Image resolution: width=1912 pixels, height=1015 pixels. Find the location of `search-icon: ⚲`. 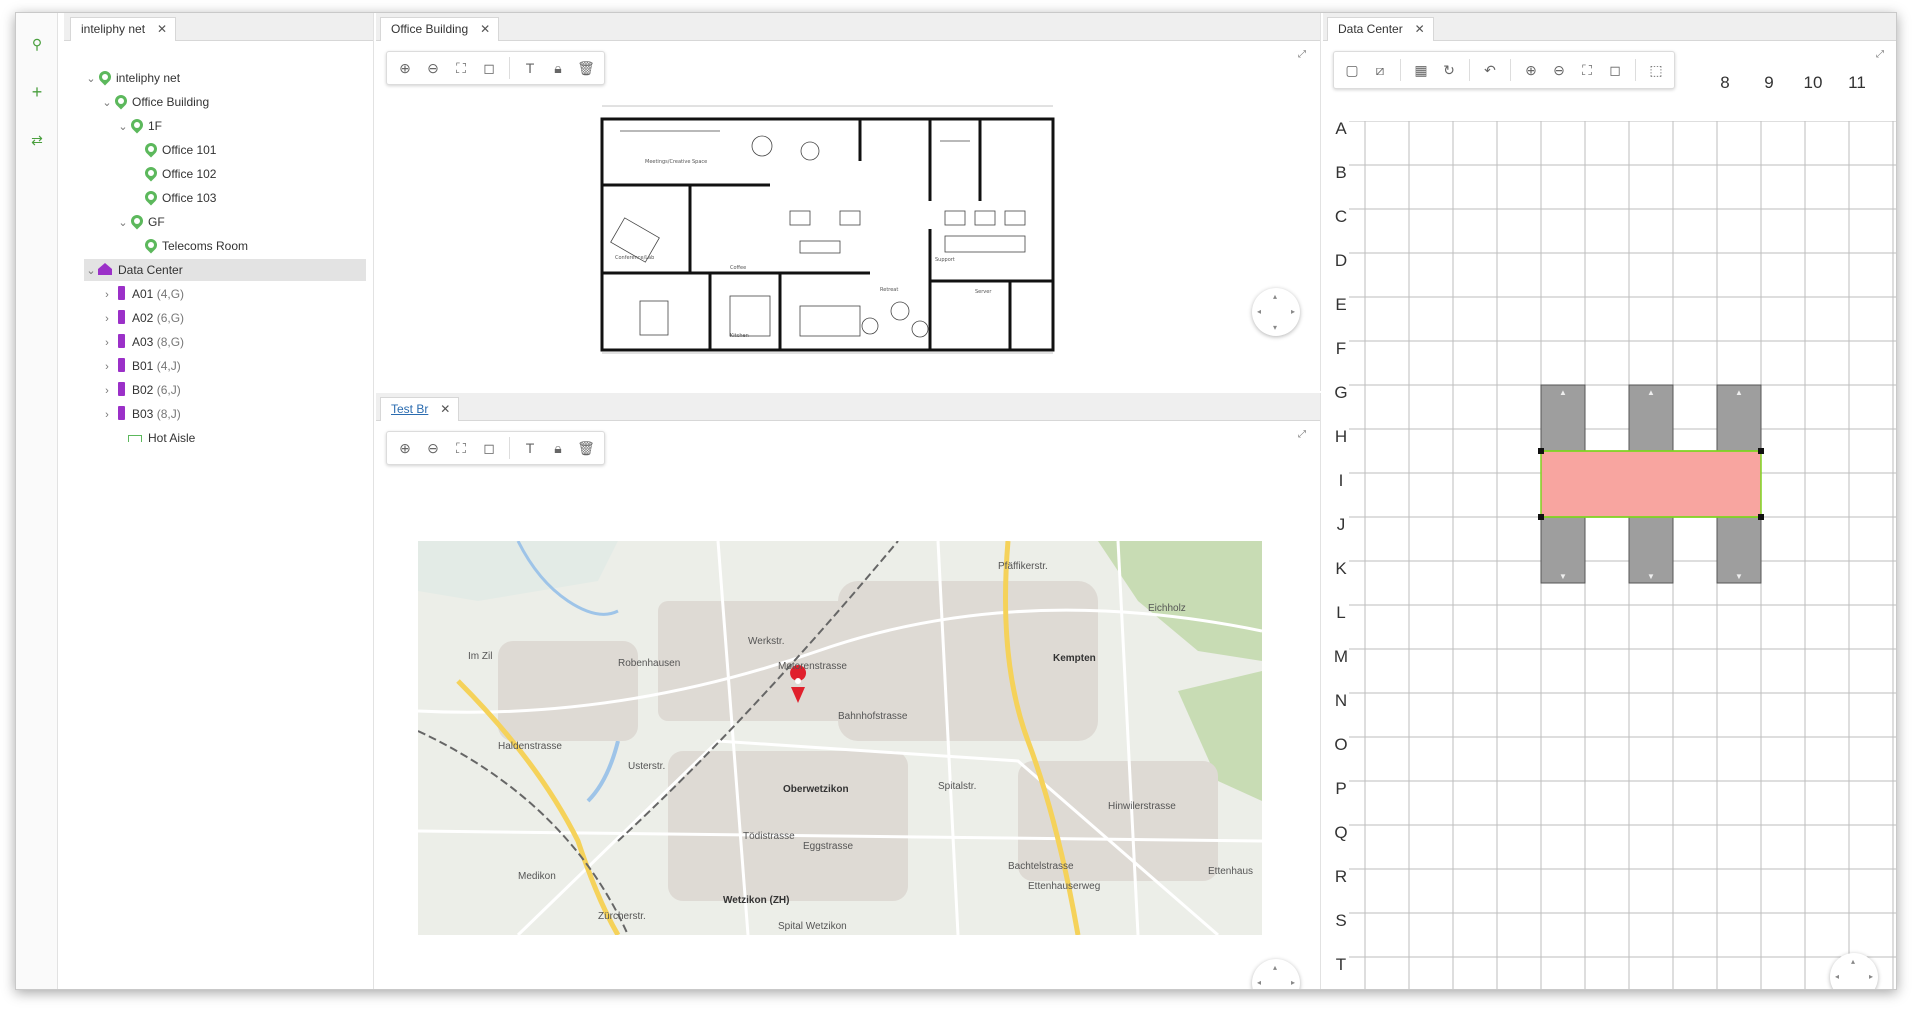

search-icon: ⚲ is located at coordinates (37, 44).